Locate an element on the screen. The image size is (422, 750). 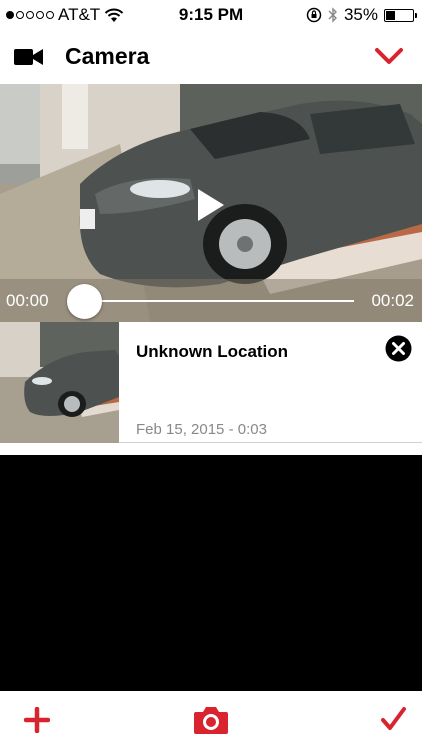
status-right: 35% is located at coordinates (361, 15).